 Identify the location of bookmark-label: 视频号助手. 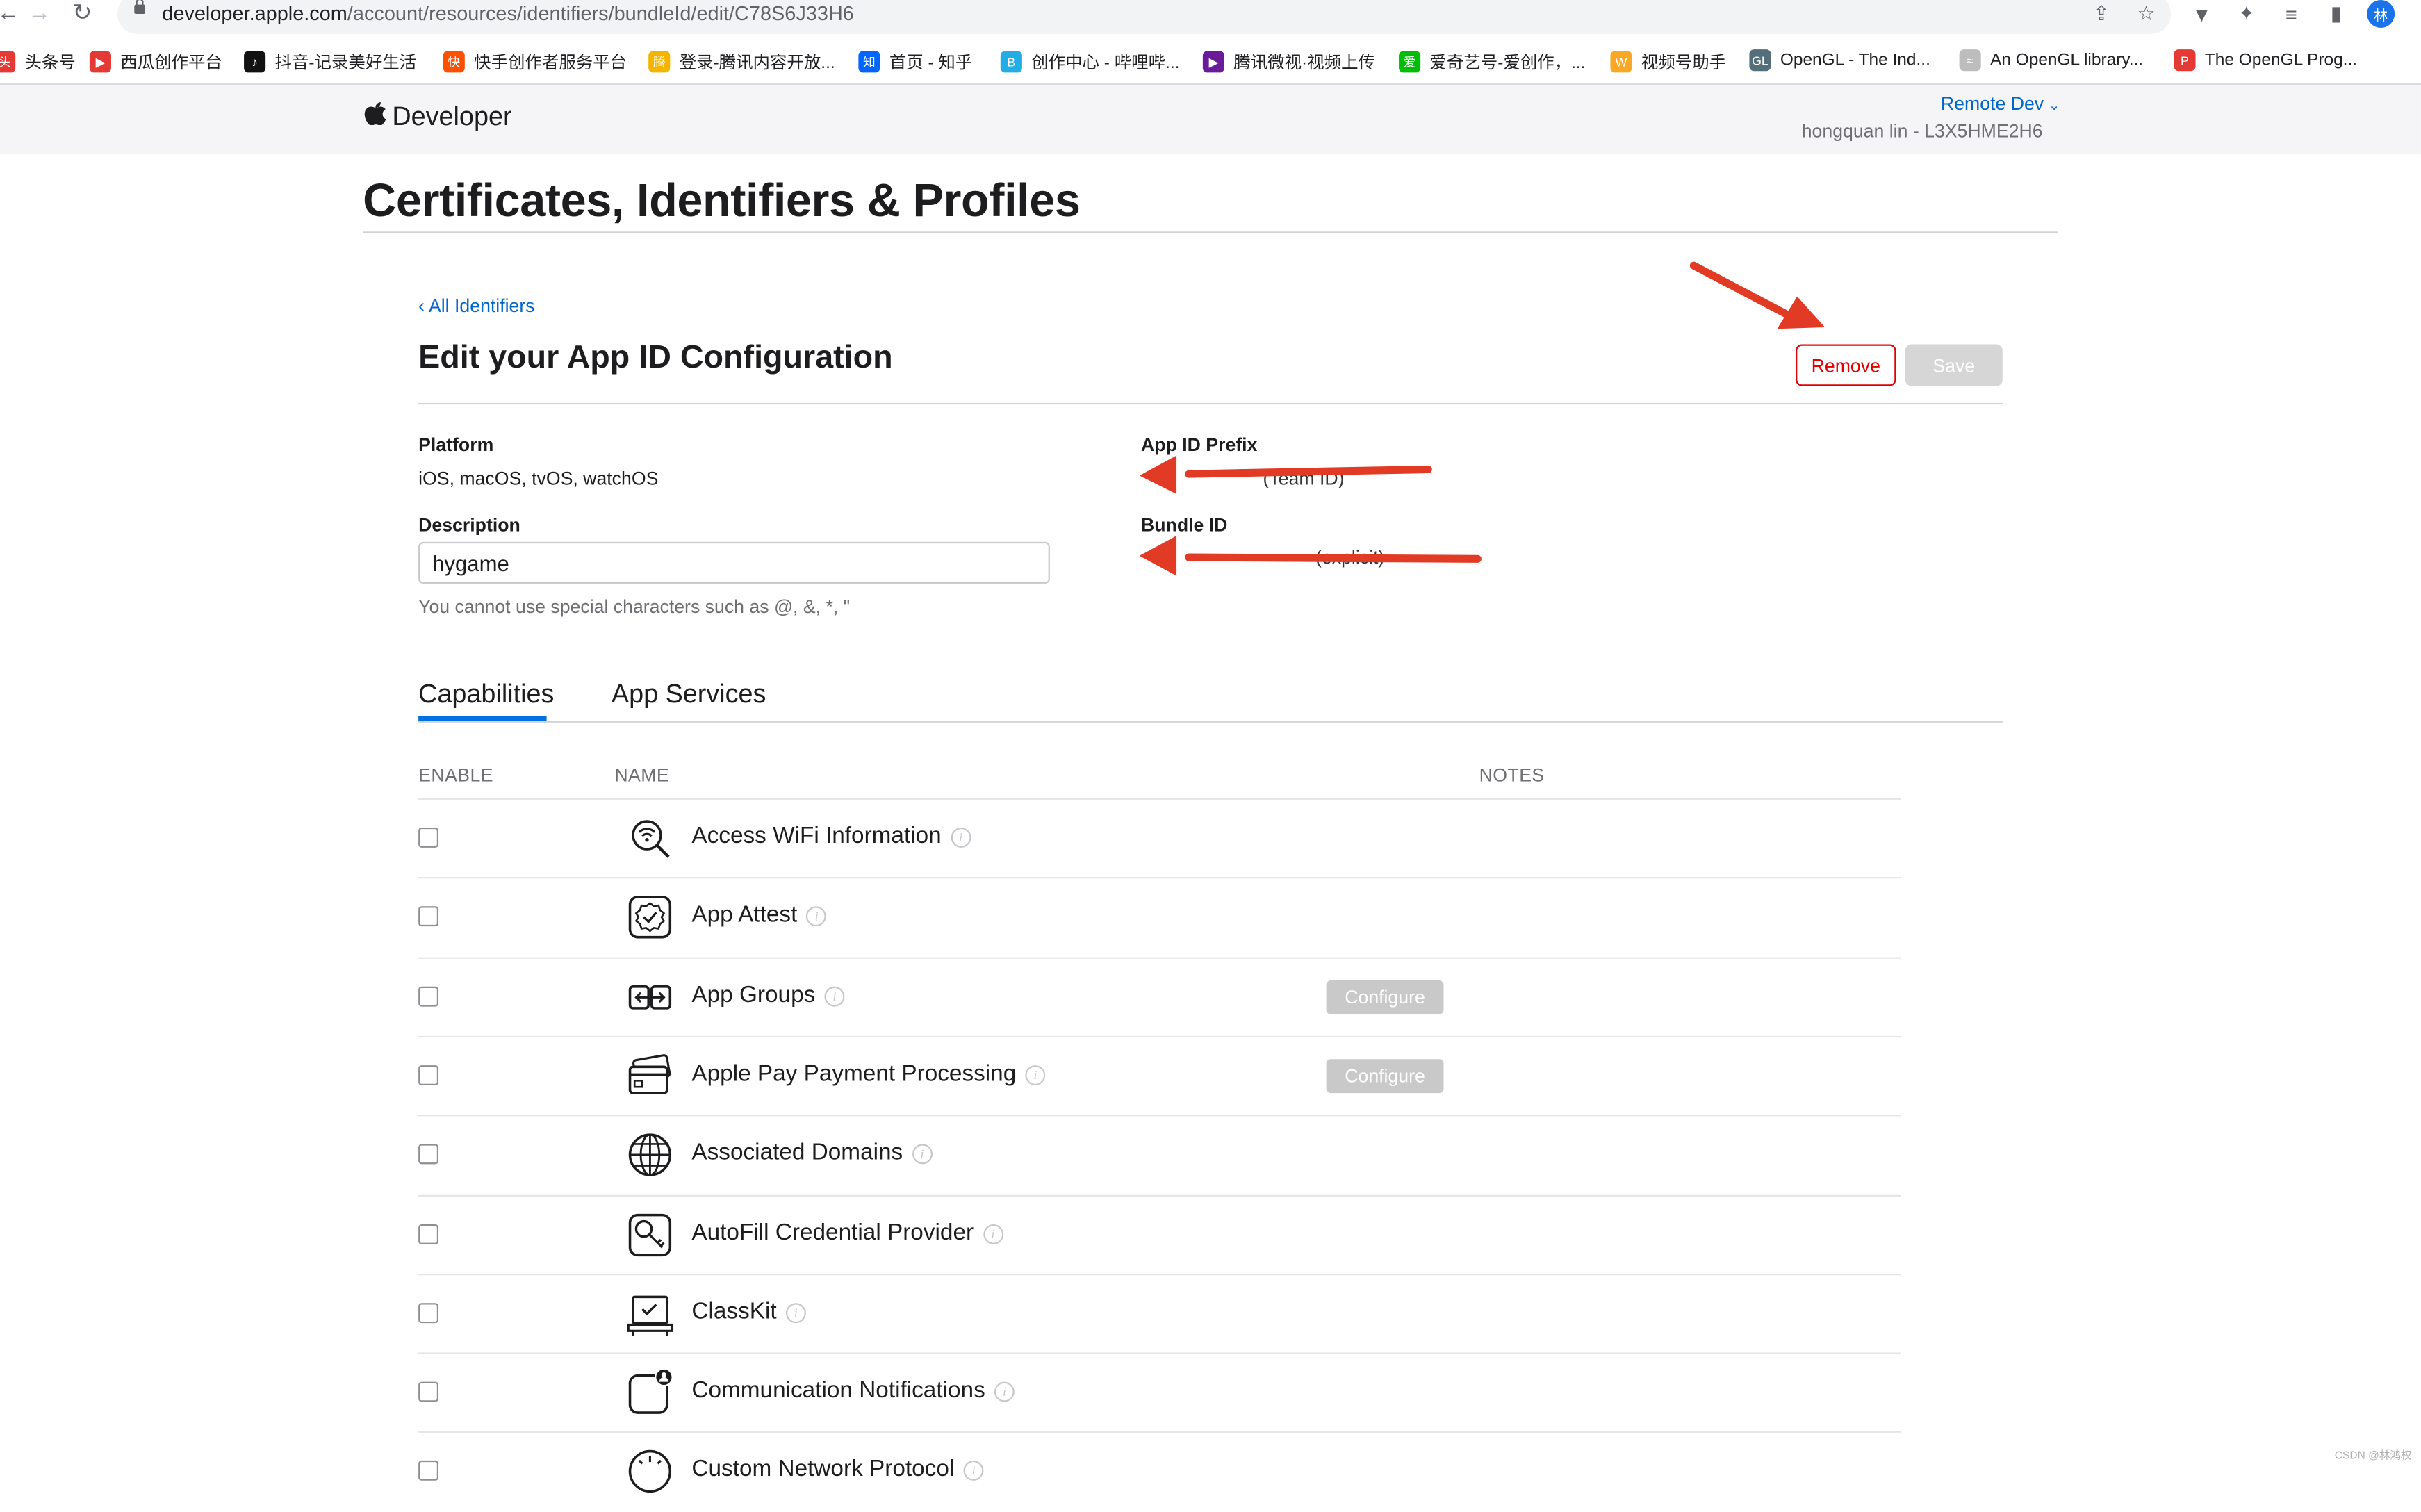
(1684, 63).